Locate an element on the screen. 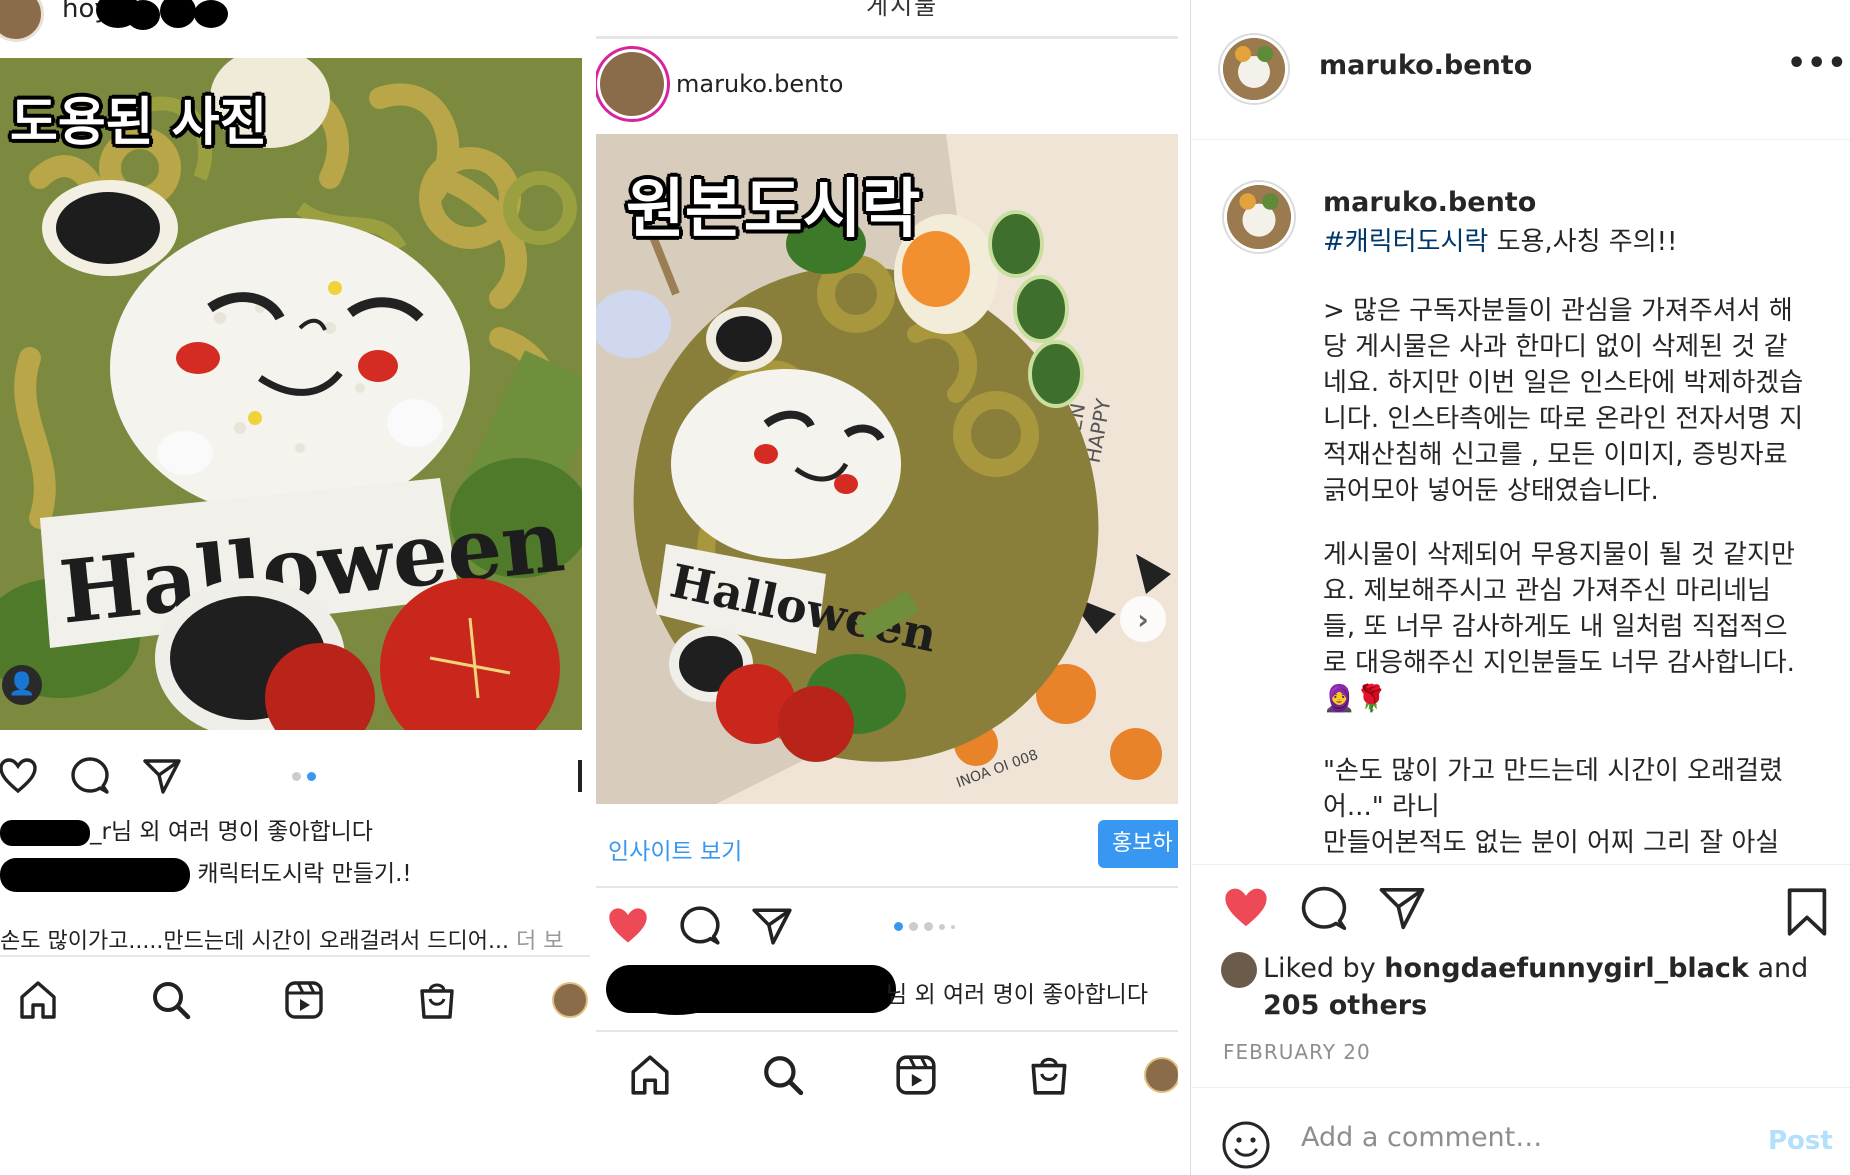 The width and height of the screenshot is (1850, 1175). hashtag-link: #캐릭터도시락 is located at coordinates (1405, 242).